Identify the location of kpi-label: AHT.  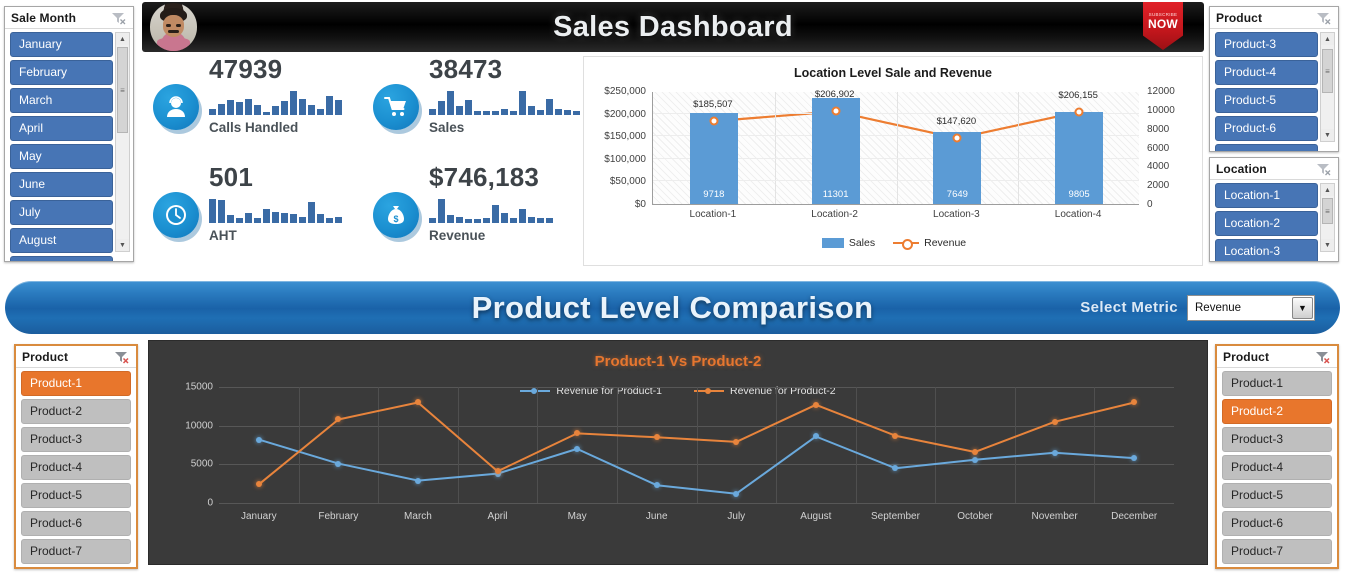
(223, 235).